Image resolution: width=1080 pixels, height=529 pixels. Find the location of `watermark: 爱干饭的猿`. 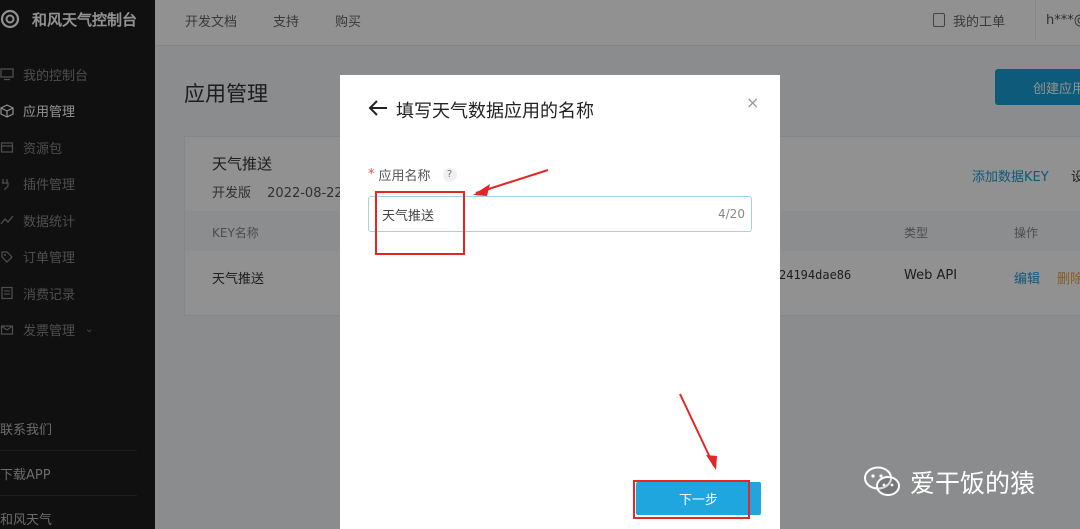

watermark: 爱干饭的猿 is located at coordinates (948, 482).